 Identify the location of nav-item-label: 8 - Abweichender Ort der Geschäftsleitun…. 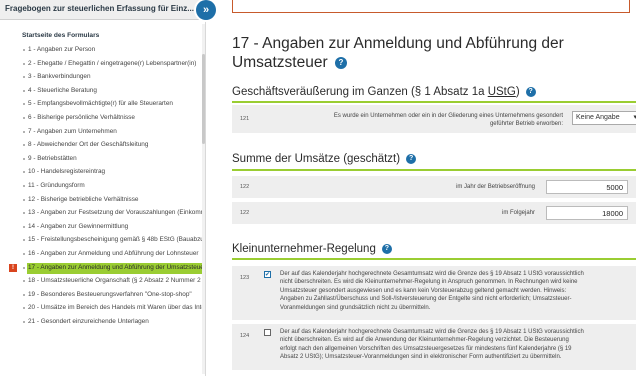
(88, 145).